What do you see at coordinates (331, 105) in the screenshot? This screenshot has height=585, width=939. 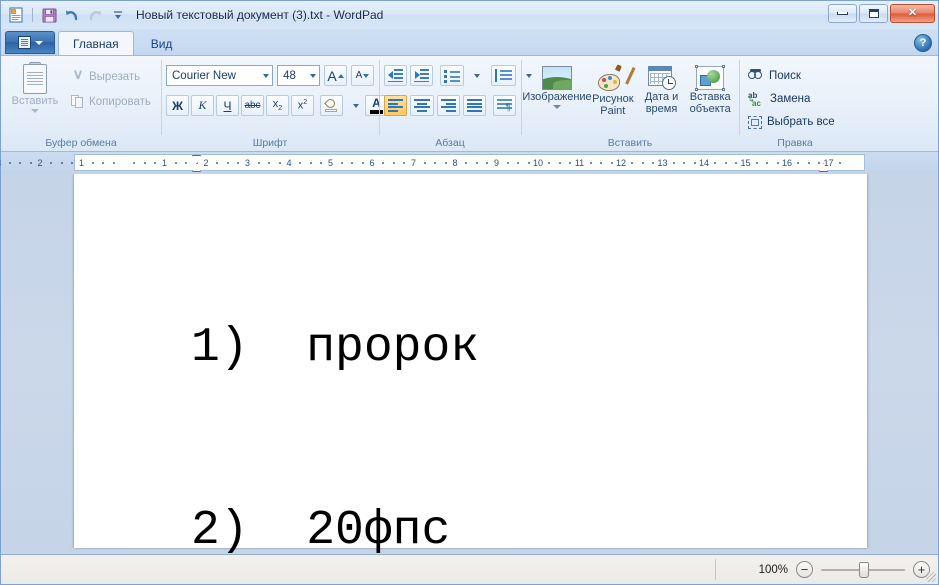 I see `text-highlight-button` at bounding box center [331, 105].